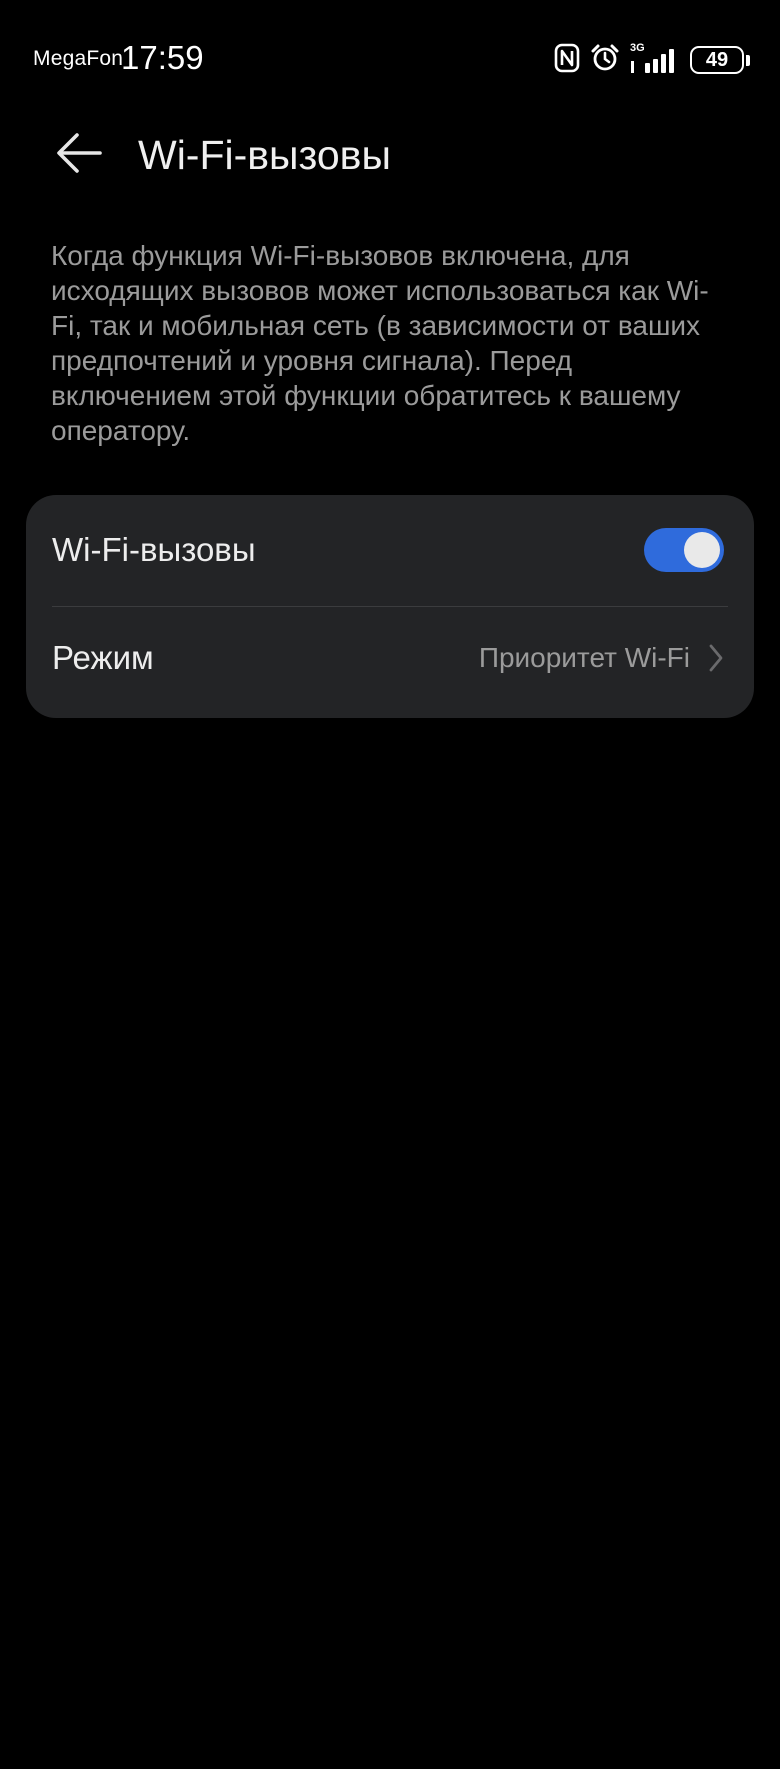 The image size is (780, 1769). I want to click on mode-value: Приоритет Wi-Fi, so click(584, 657).